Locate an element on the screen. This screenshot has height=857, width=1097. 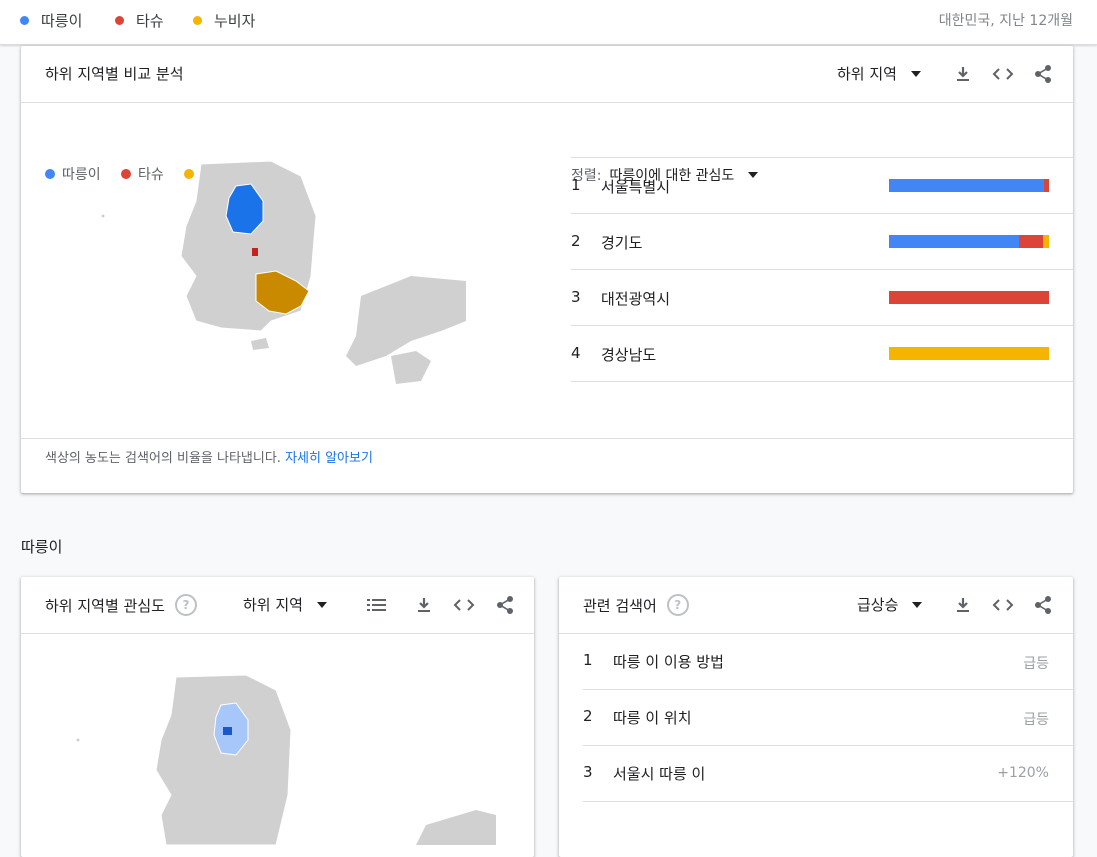
note-text: 색상의 농도는 검색어의 비율을 나타냅니다. is located at coordinates (165, 458).